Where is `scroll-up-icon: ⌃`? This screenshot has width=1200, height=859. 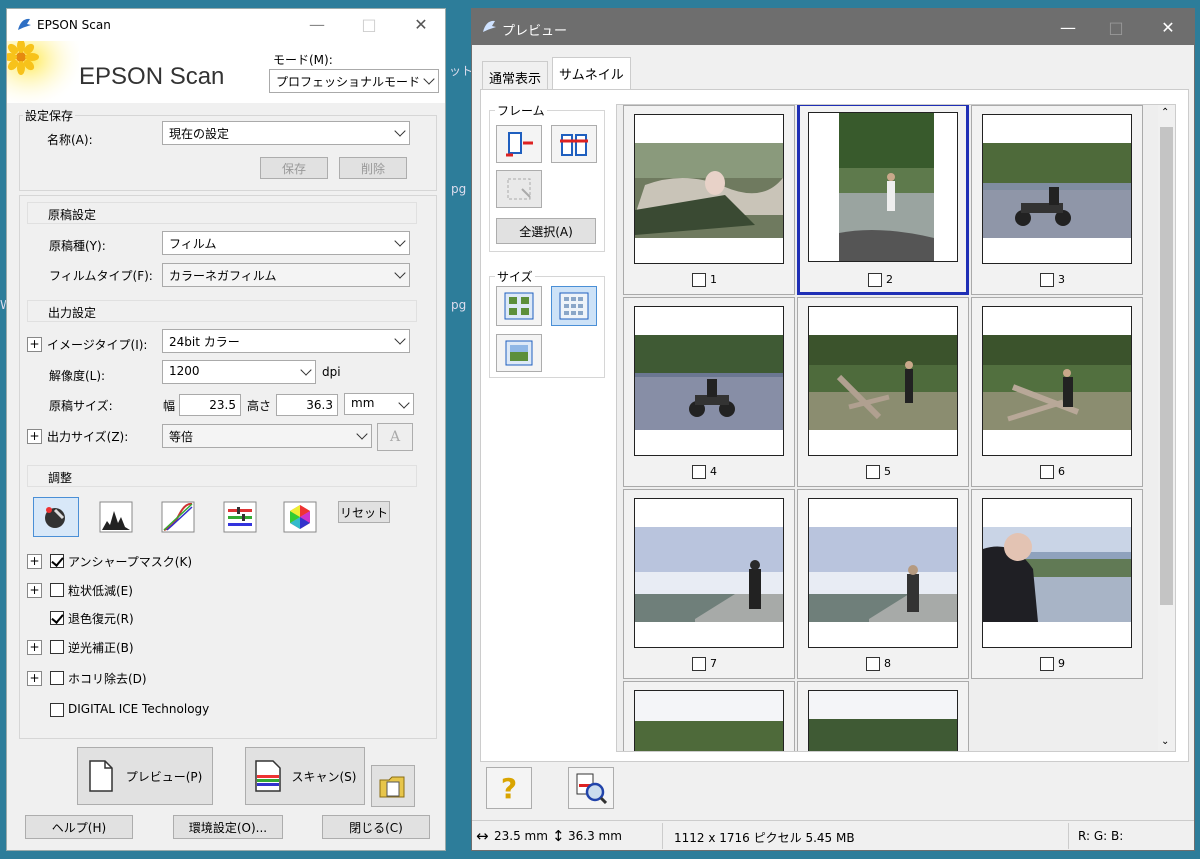
scroll-up-icon: ⌃ is located at coordinates (1165, 112).